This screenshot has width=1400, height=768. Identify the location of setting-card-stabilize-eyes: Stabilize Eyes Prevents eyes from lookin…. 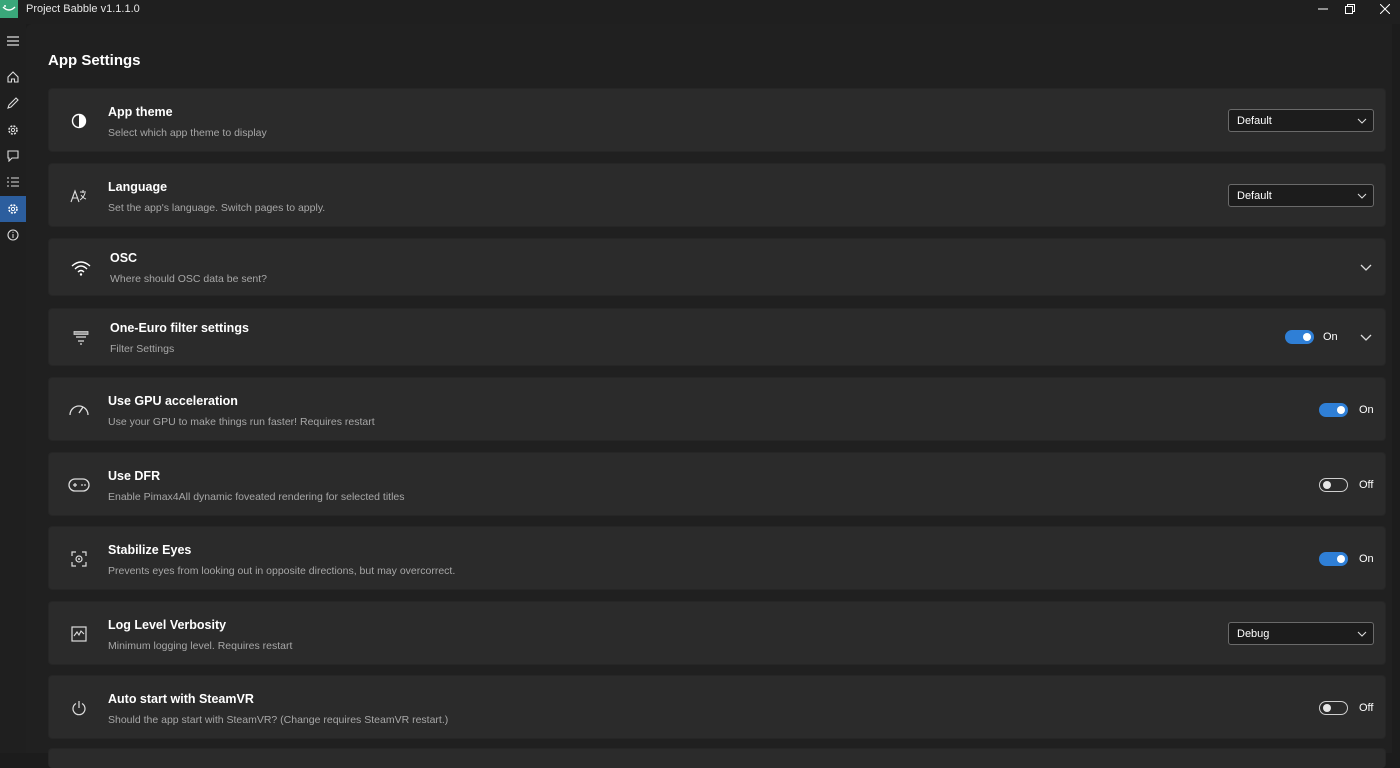
(717, 558).